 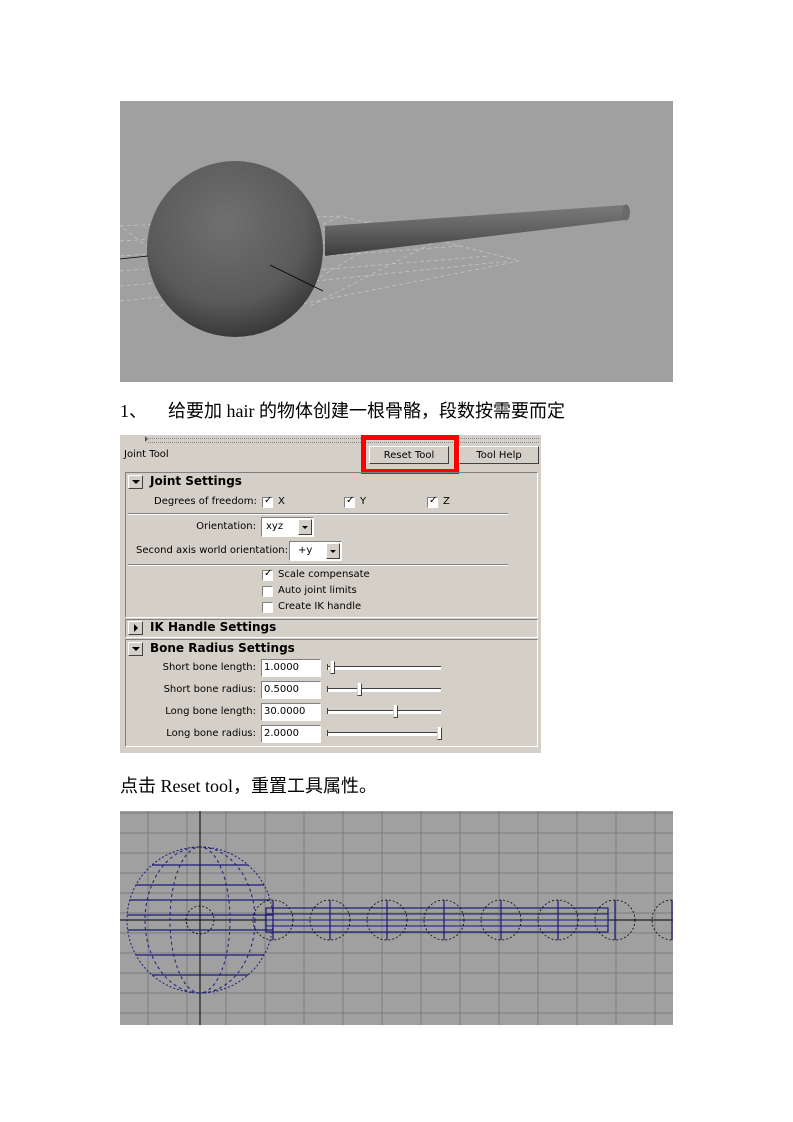 I want to click on long-bone-length-label: Long bone length:, so click(x=210, y=711).